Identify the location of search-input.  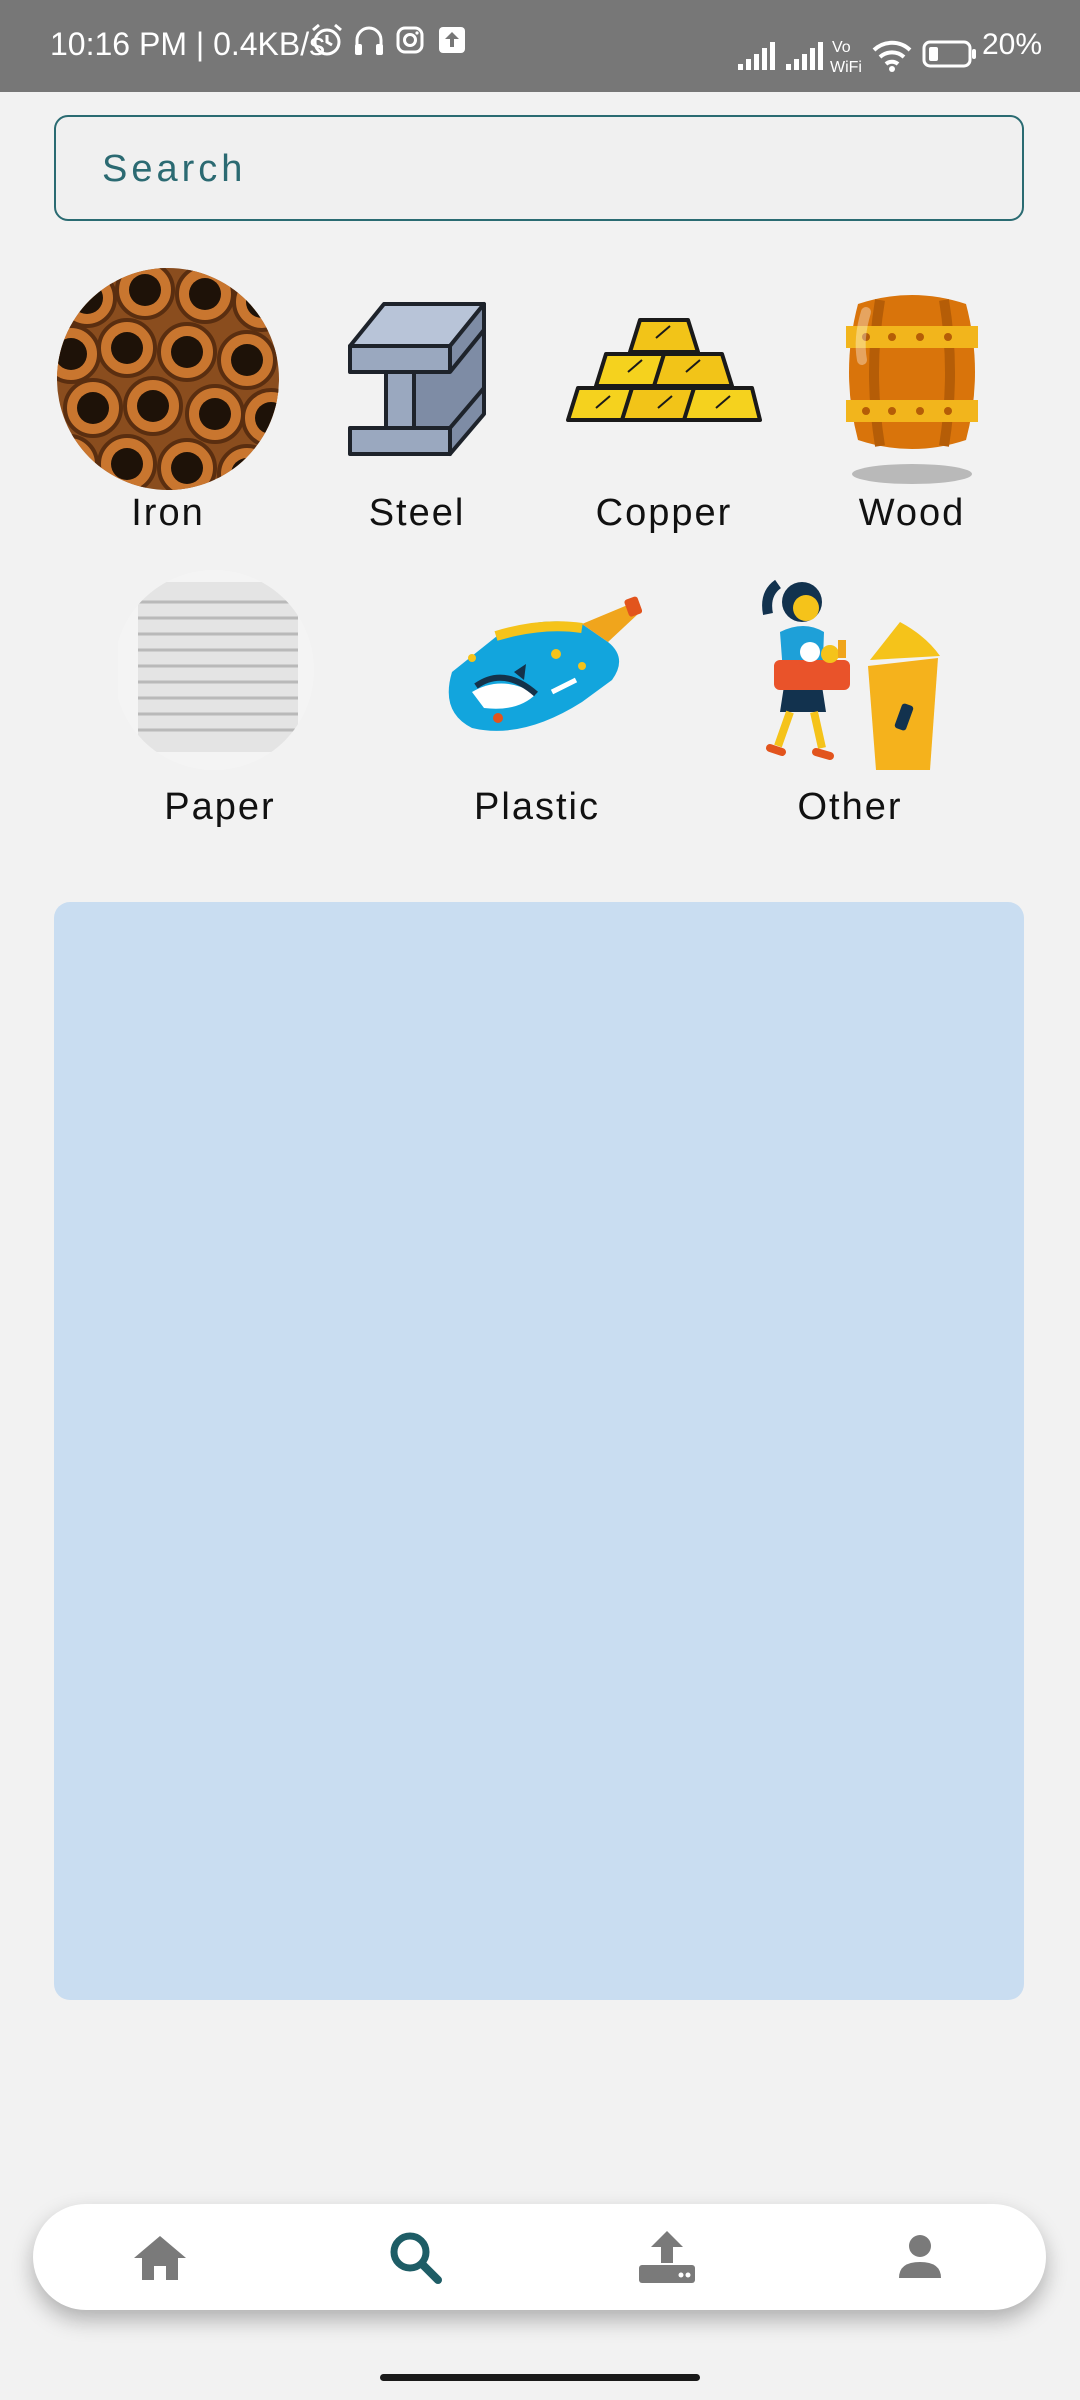
(542, 169).